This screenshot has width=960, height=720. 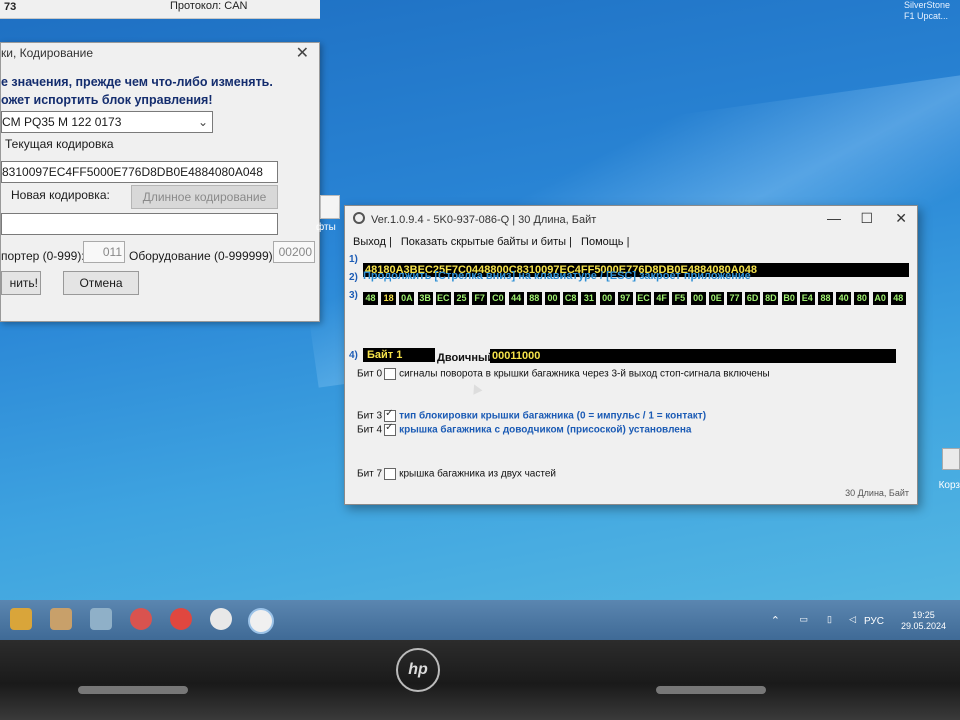 I want to click on byte-cell: 6D, so click(x=753, y=298).